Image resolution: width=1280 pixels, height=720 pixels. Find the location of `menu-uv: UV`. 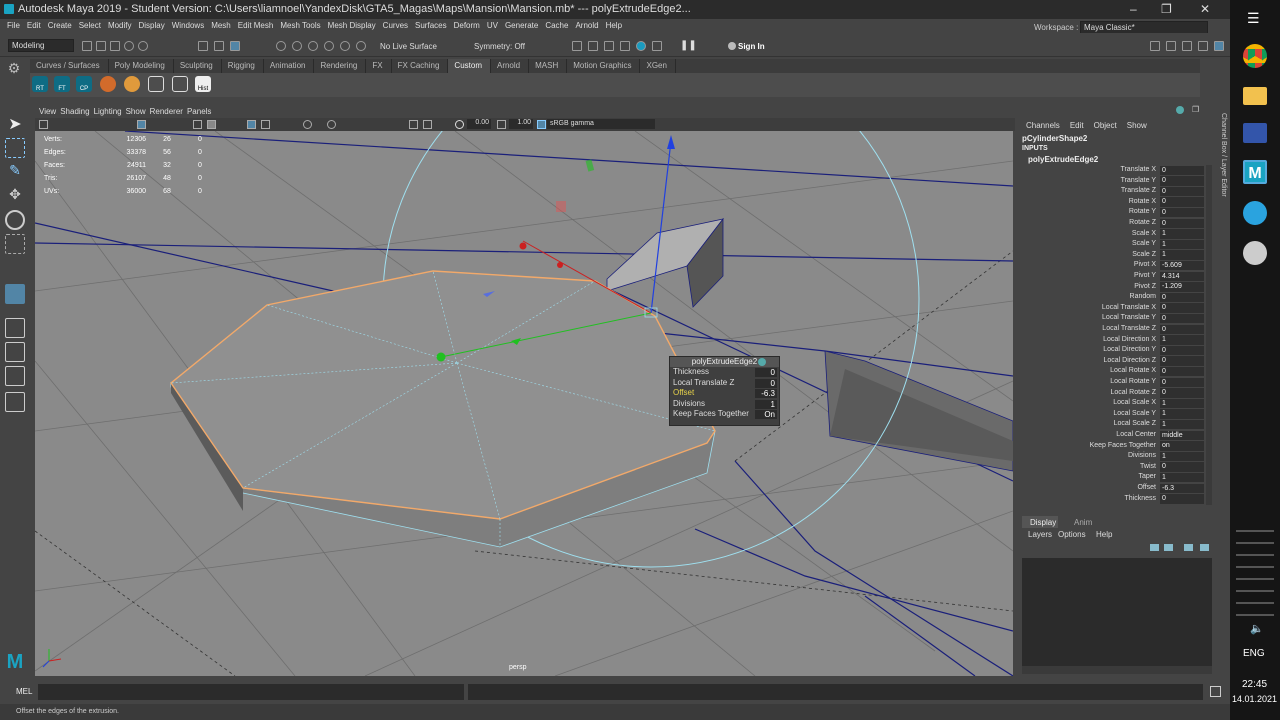

menu-uv: UV is located at coordinates (492, 25).